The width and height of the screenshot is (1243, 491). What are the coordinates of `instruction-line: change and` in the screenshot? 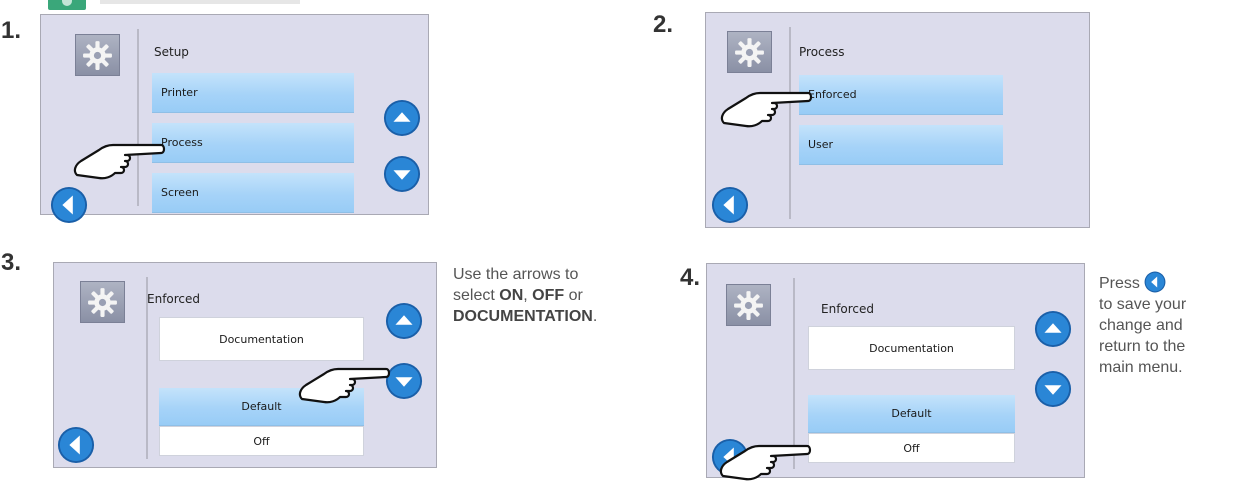 It's located at (1141, 325).